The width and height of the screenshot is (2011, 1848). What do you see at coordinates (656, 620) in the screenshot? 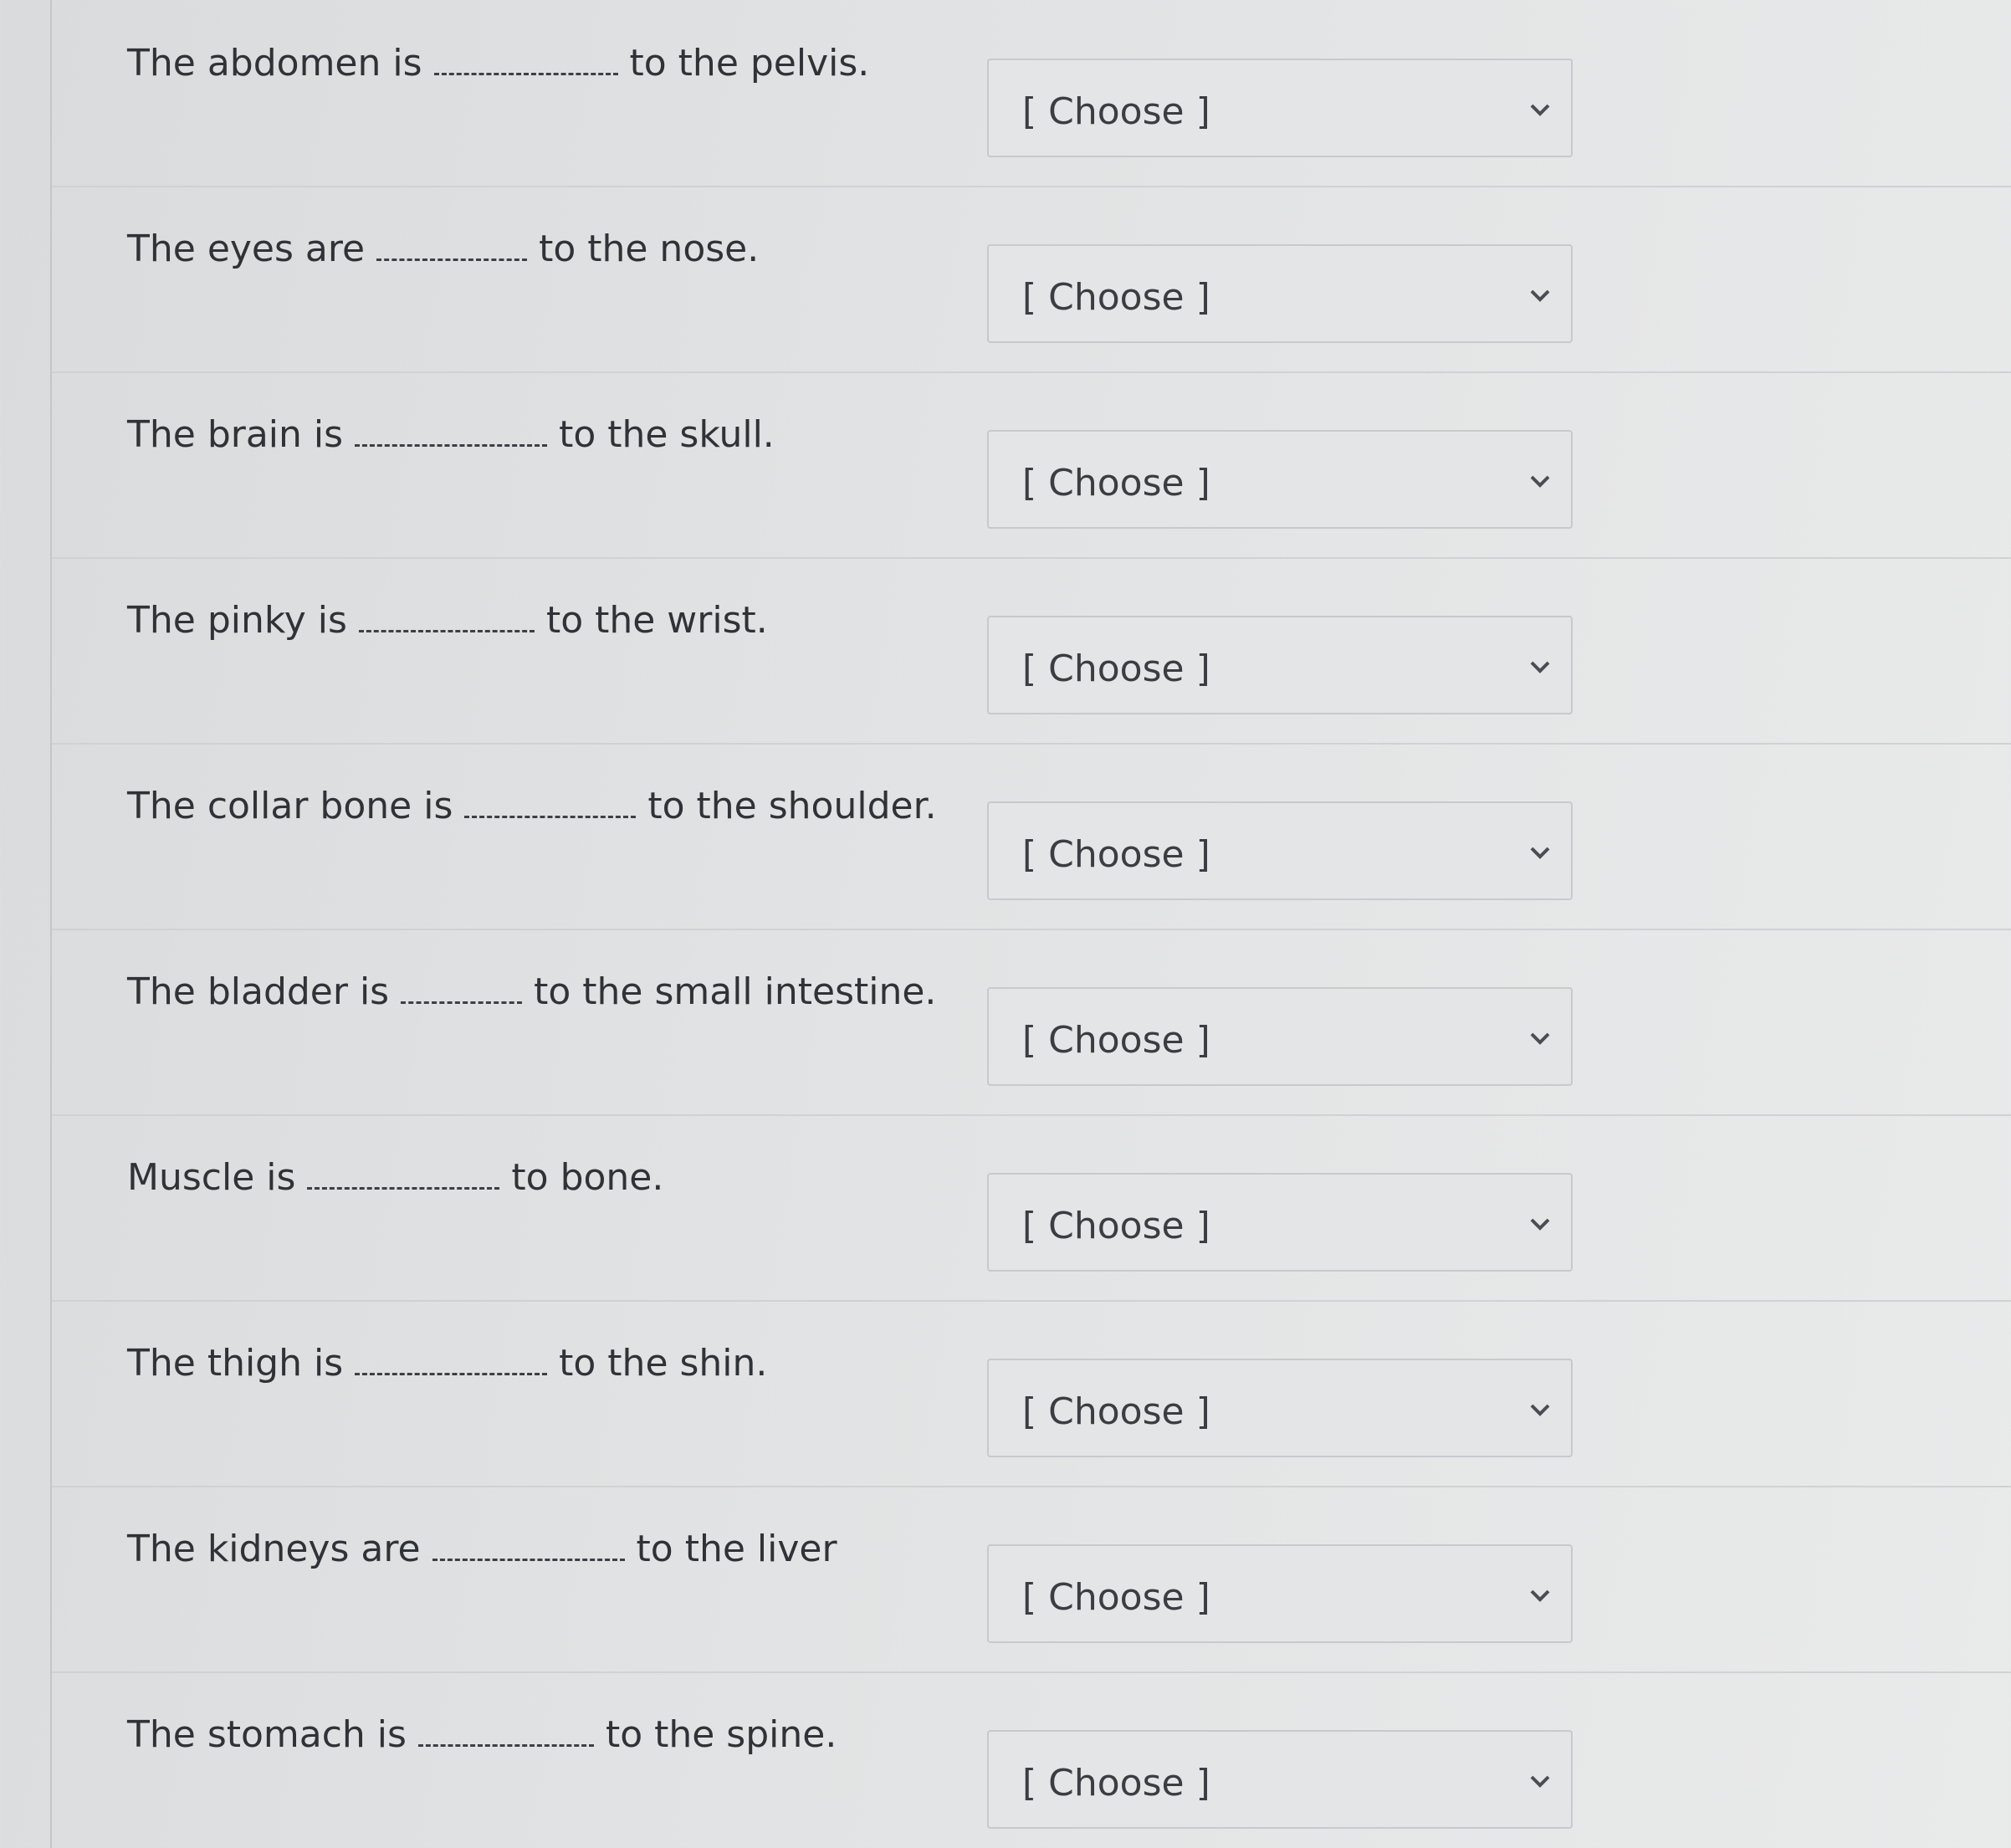
I see `question-tail: to the wrist.` at bounding box center [656, 620].